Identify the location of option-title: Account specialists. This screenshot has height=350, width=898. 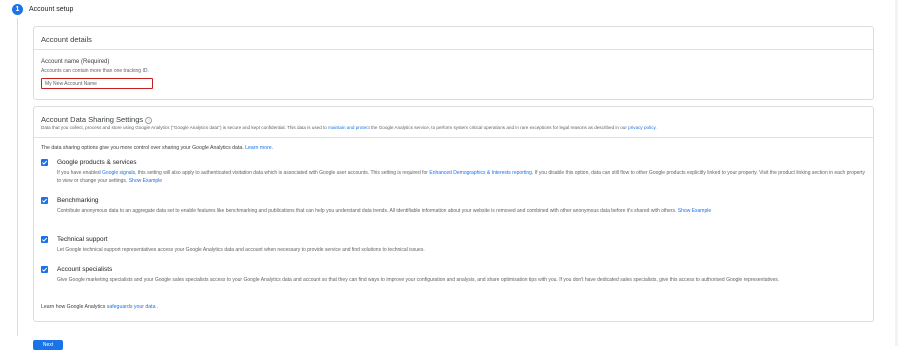
(85, 269).